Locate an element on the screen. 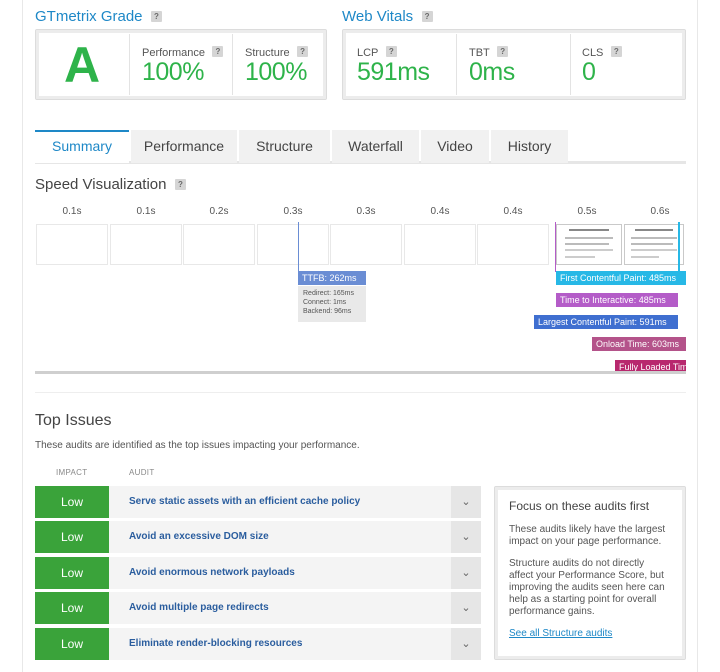 The height and width of the screenshot is (672, 720). backend-time: Backend: 96ms is located at coordinates (327, 311).